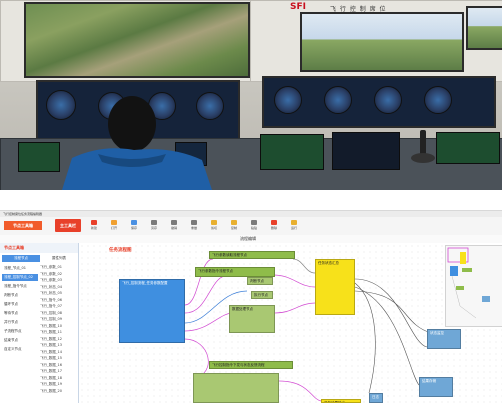 This screenshot has height=403, width=502. Describe the element at coordinates (134, 222) in the screenshot. I see `save-icon` at that location.